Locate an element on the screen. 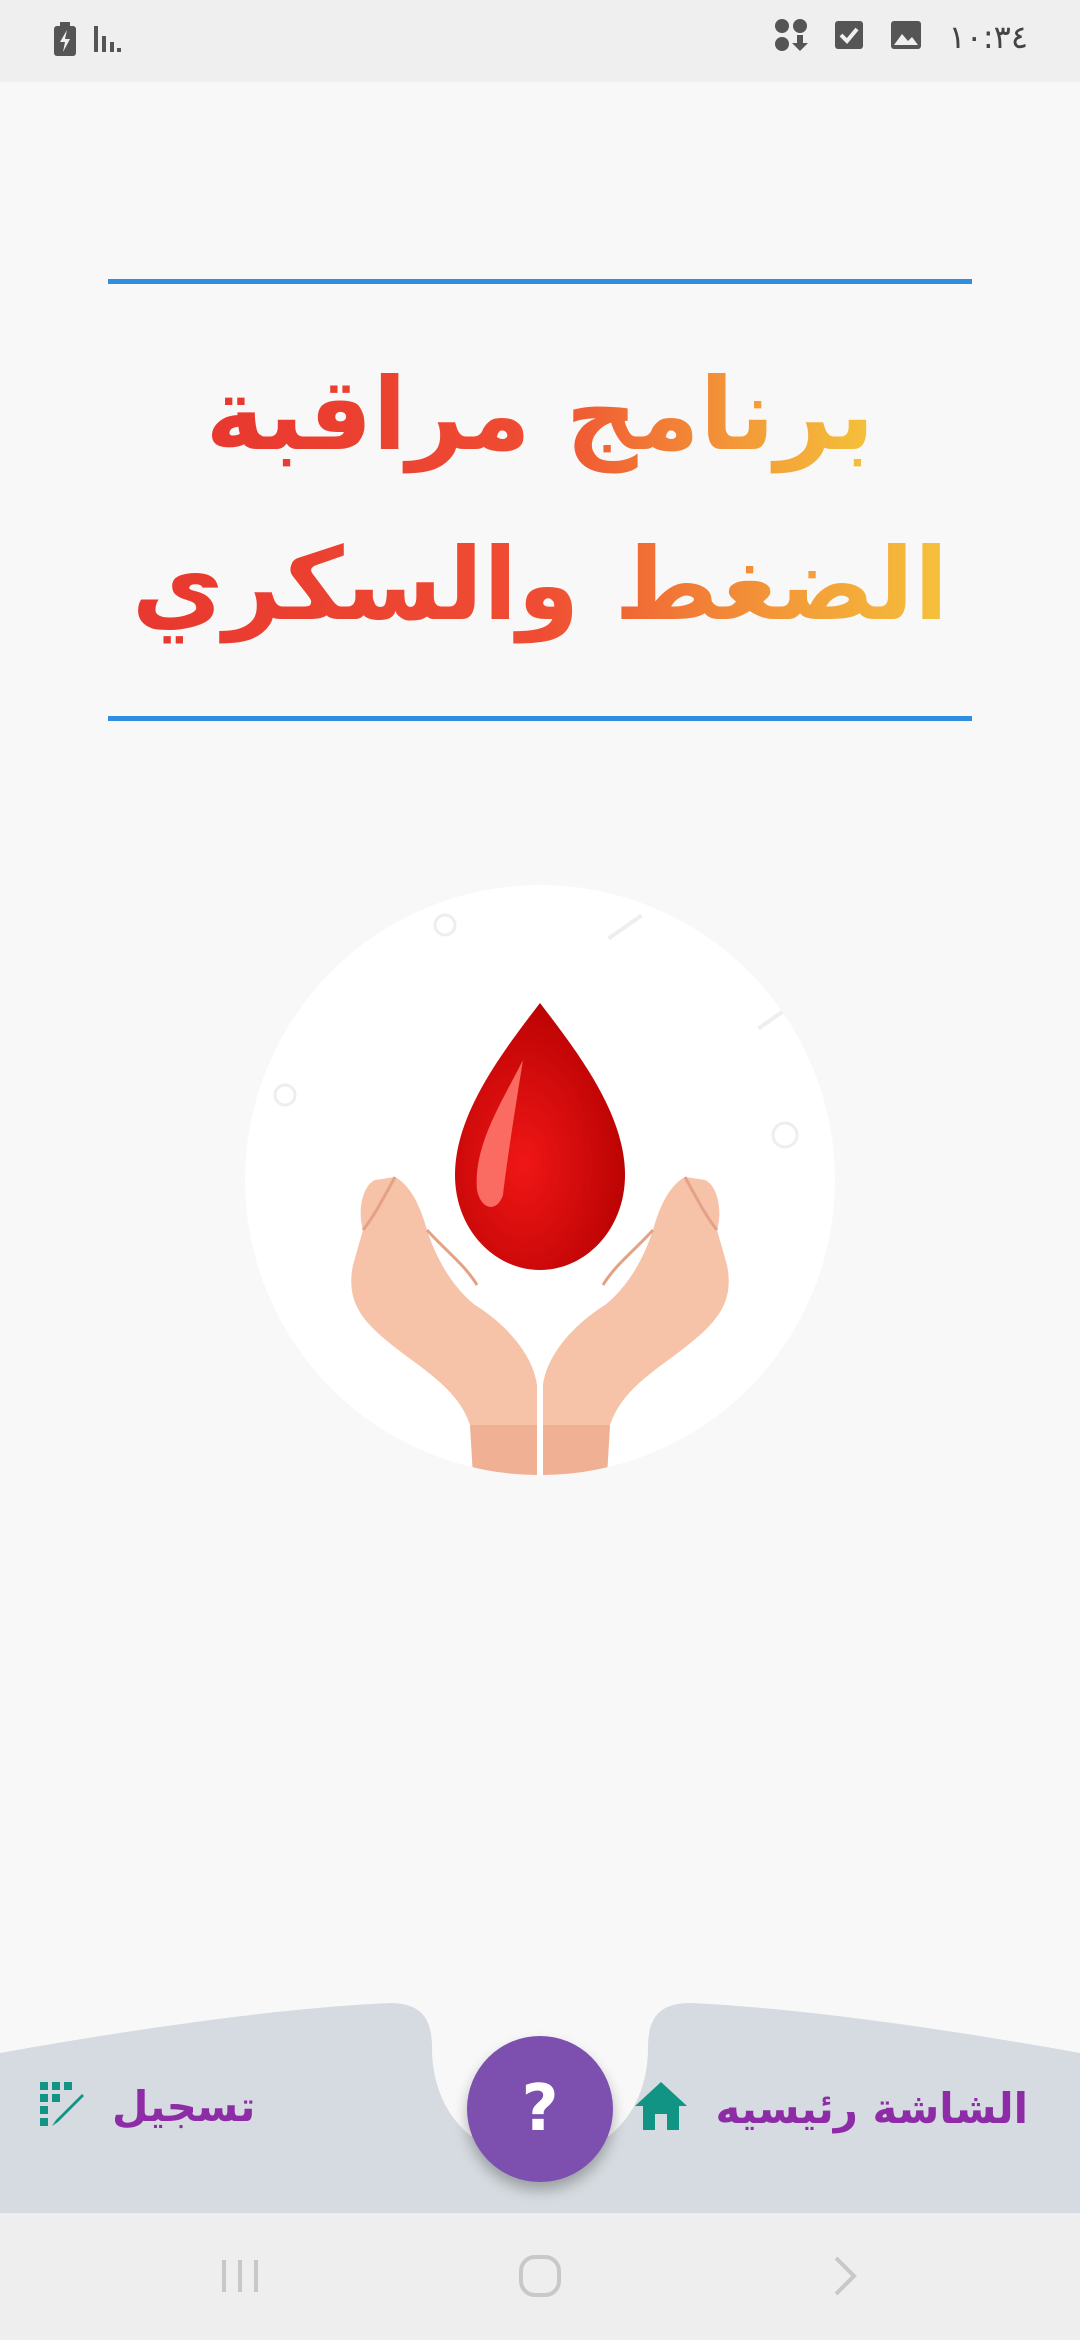 This screenshot has width=1080, height=2340. system-navigation-bar is located at coordinates (540, 2276).